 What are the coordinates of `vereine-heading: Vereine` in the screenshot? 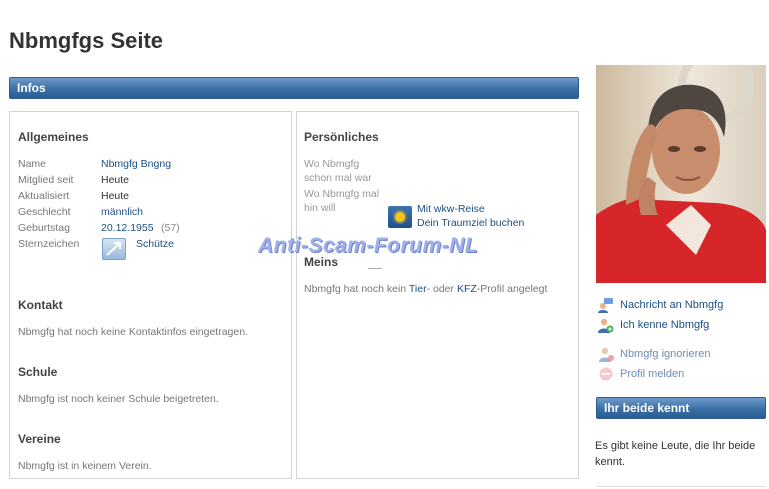 It's located at (39, 439).